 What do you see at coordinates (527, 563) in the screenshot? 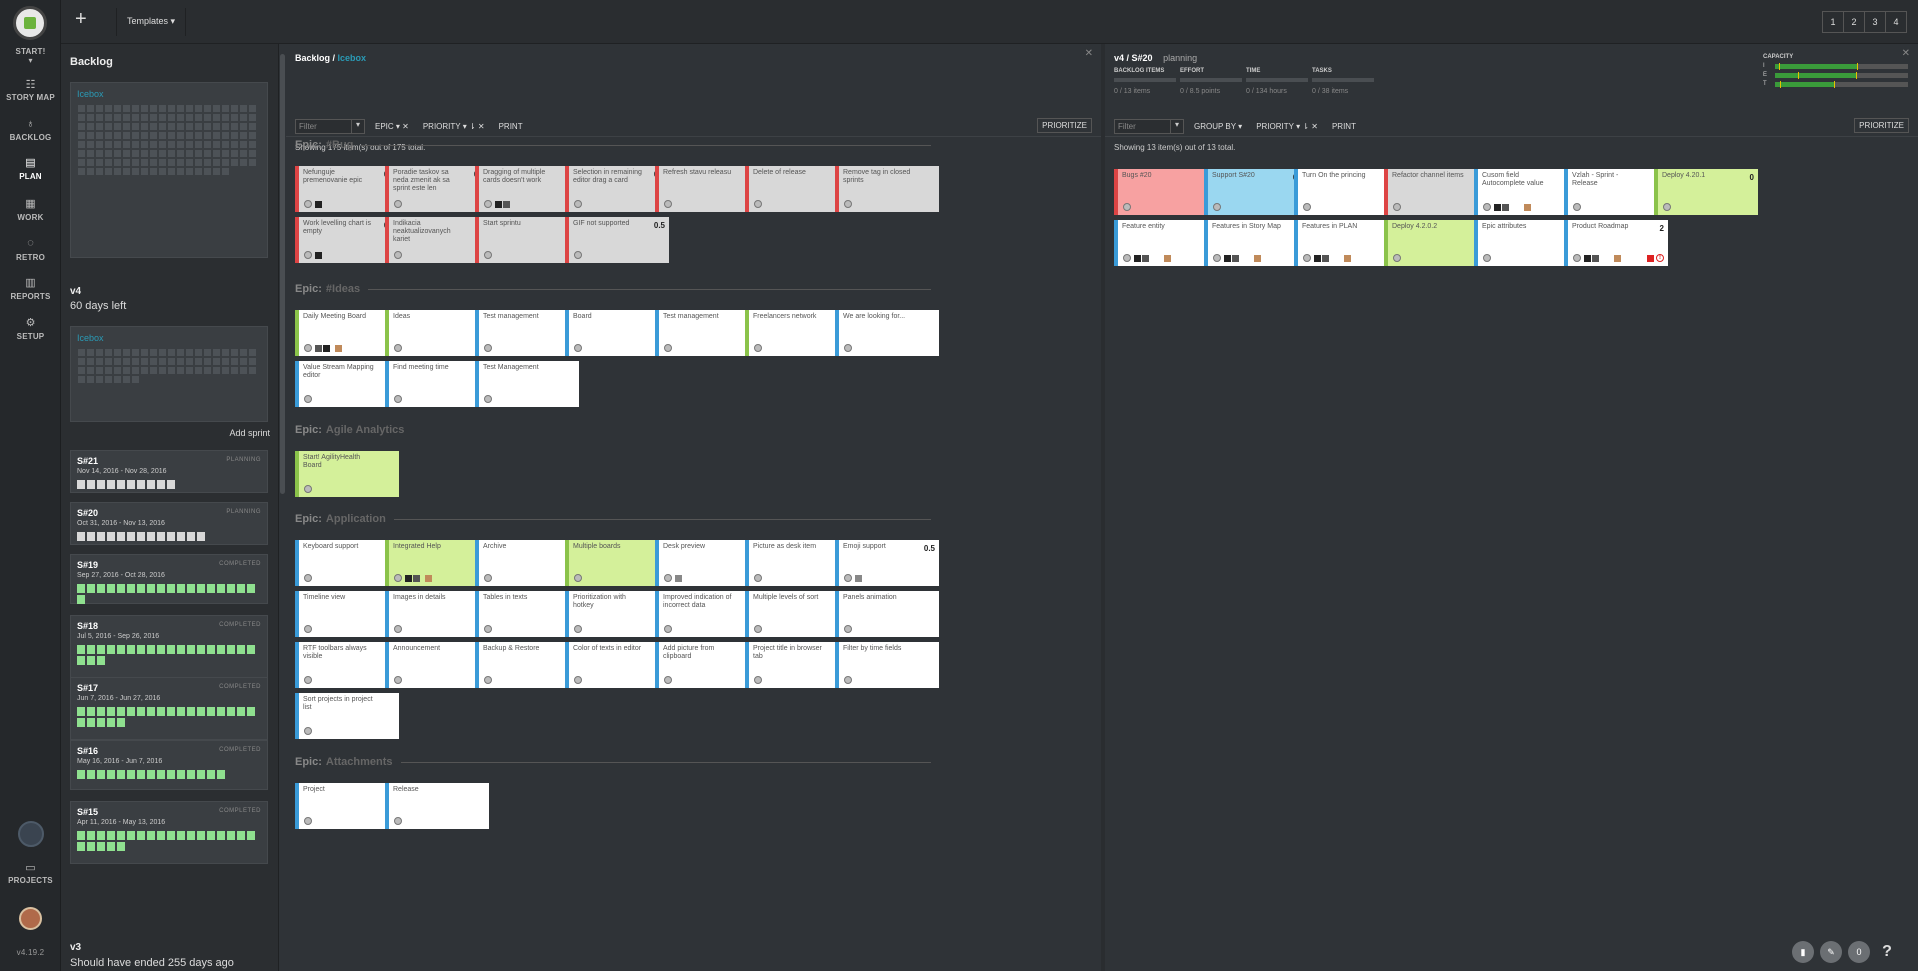
I see `backlog-card: Archive` at bounding box center [527, 563].